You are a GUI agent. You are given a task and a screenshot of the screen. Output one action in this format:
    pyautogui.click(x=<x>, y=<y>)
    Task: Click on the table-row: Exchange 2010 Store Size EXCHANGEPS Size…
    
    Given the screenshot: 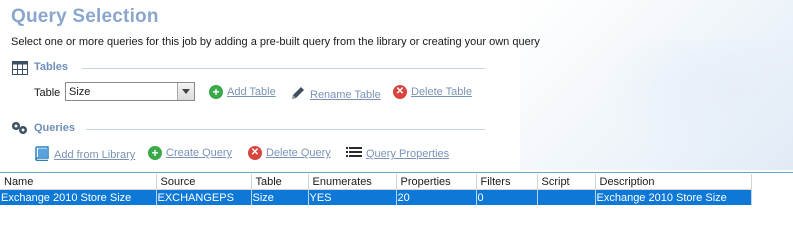 What is the action you would take?
    pyautogui.click(x=376, y=197)
    